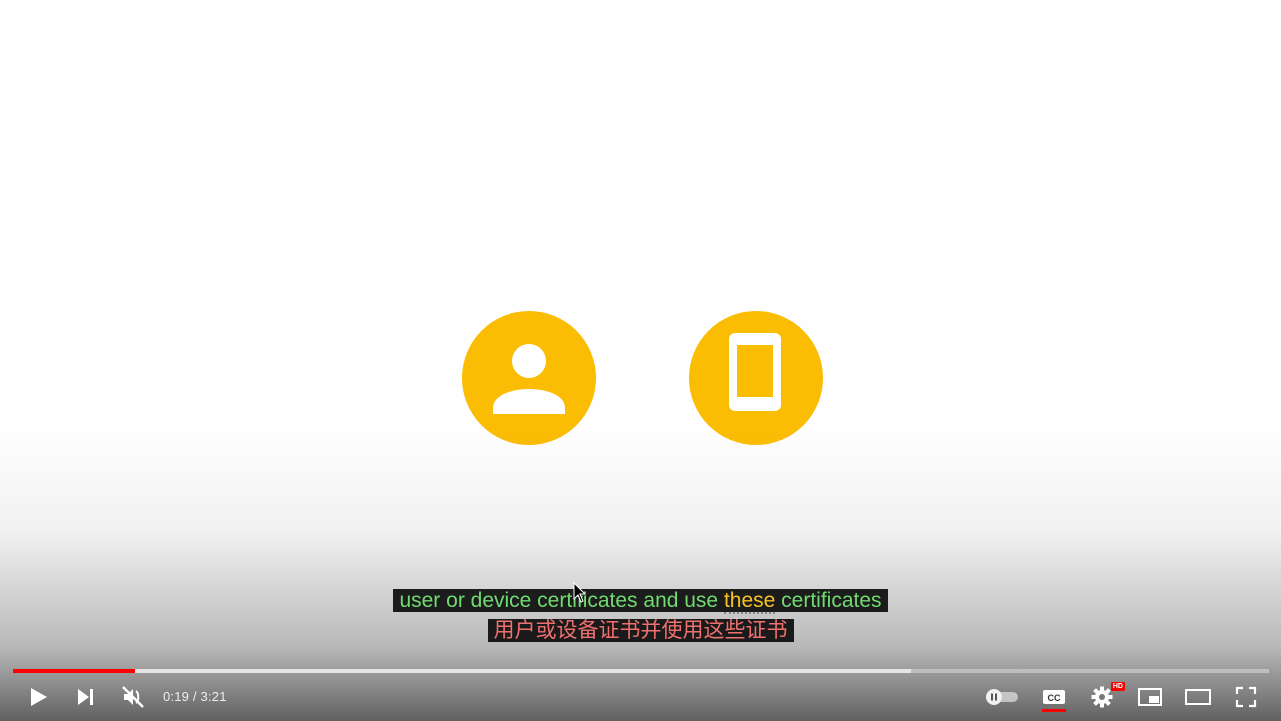 This screenshot has height=721, width=1281. I want to click on volume-muted-icon, so click(133, 697).